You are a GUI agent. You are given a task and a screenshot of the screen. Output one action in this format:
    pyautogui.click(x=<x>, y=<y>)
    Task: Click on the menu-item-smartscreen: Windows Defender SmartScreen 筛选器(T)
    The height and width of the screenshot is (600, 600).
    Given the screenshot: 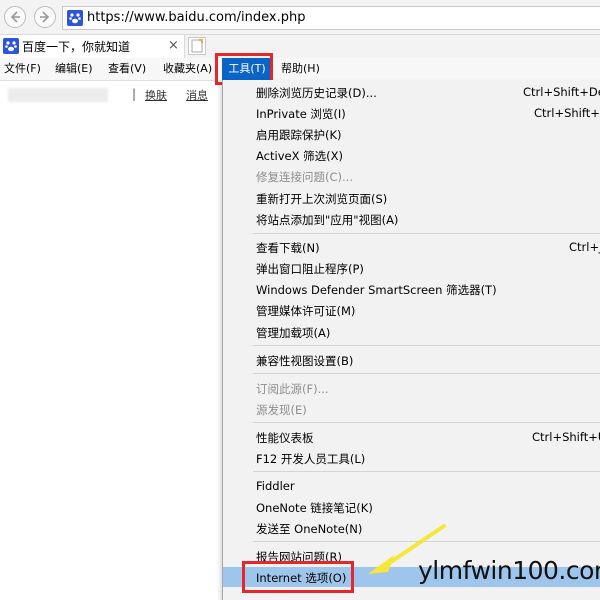 What is the action you would take?
    pyautogui.click(x=411, y=289)
    